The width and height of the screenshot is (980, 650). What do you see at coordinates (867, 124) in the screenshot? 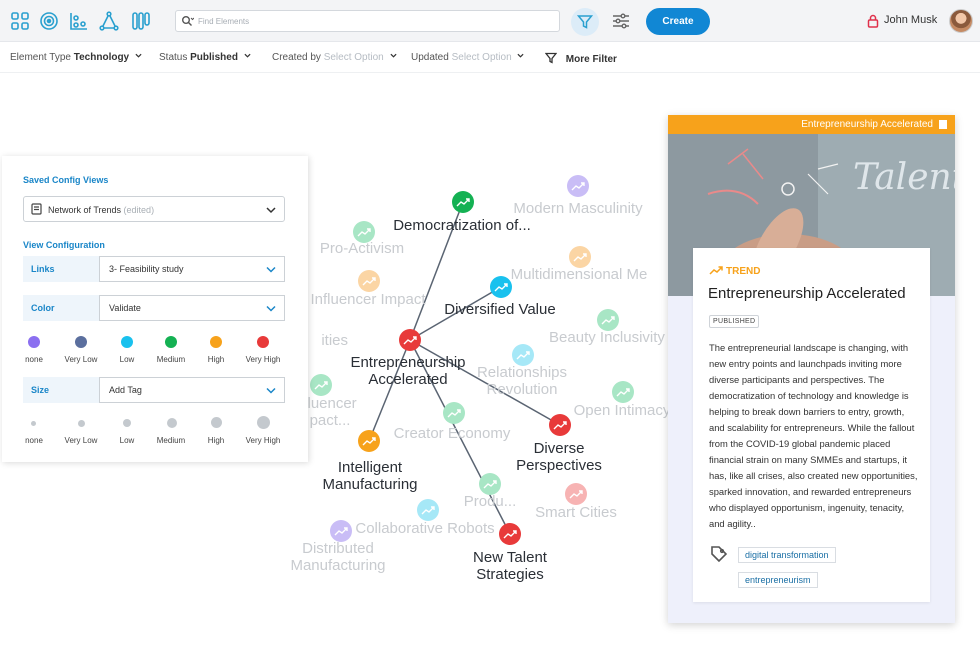
I see `card-strip-label: Entrepreneurship Accelerated` at bounding box center [867, 124].